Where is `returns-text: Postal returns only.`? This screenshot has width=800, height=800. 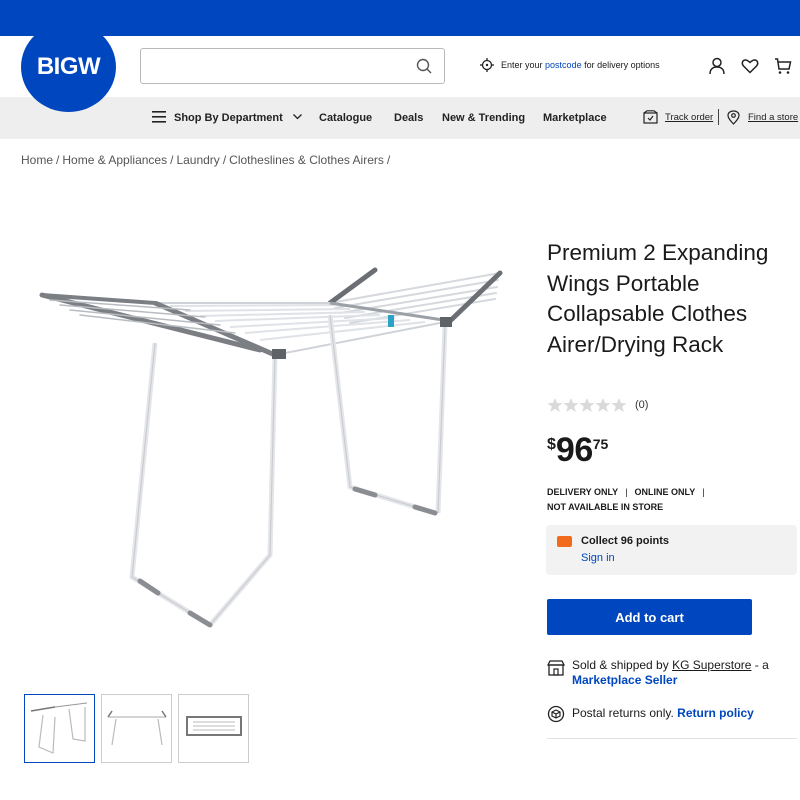 returns-text: Postal returns only. is located at coordinates (623, 713).